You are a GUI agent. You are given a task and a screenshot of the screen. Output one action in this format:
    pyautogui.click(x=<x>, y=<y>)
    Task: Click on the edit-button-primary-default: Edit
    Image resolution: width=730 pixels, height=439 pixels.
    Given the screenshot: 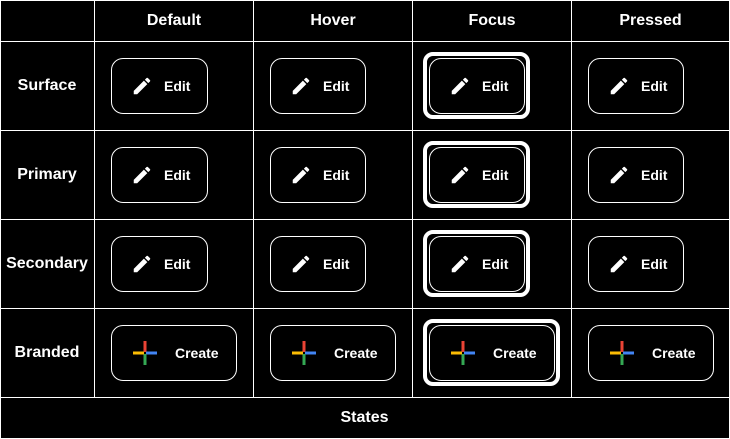 What is the action you would take?
    pyautogui.click(x=159, y=175)
    